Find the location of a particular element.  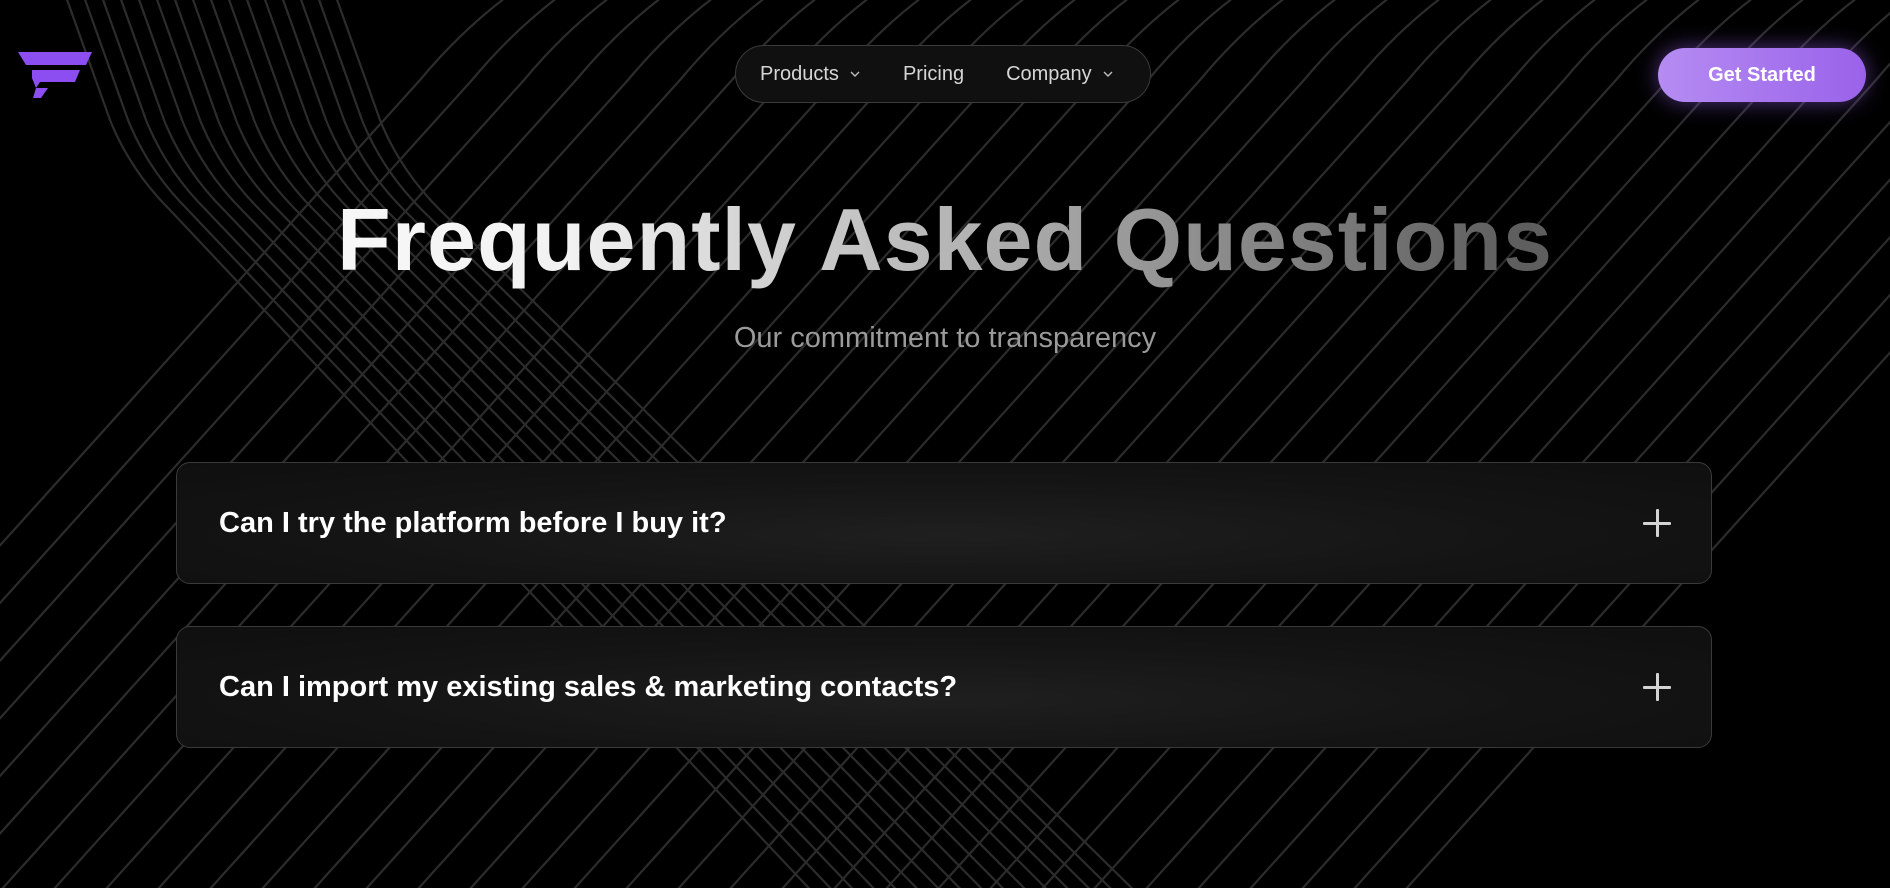

page-subtitle: Our commitment to transparency is located at coordinates (945, 338).